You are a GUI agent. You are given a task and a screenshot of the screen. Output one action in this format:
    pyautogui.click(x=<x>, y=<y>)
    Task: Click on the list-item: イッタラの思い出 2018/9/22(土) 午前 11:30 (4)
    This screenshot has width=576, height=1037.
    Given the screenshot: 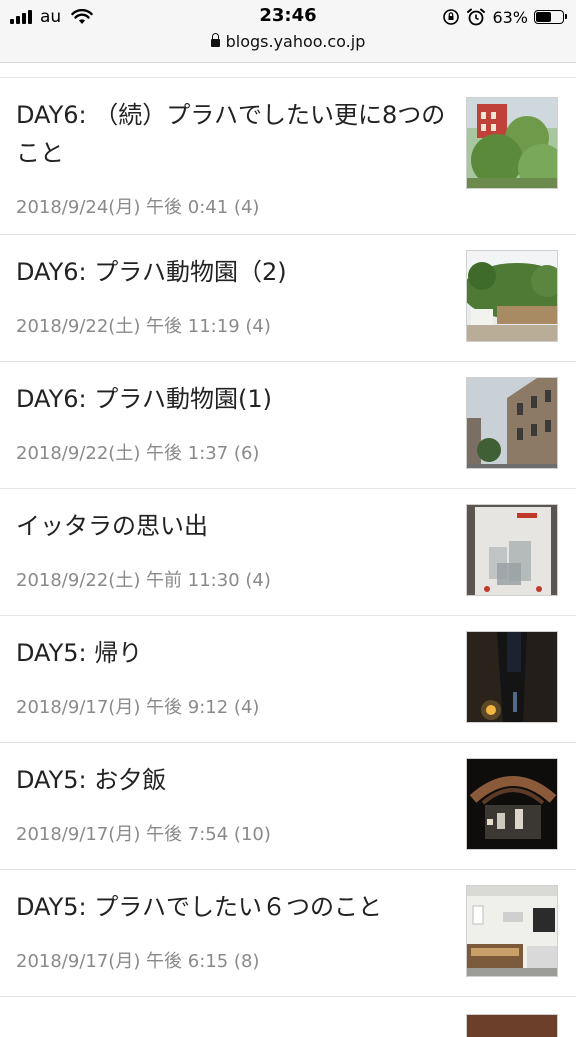 What is the action you would take?
    pyautogui.click(x=288, y=552)
    